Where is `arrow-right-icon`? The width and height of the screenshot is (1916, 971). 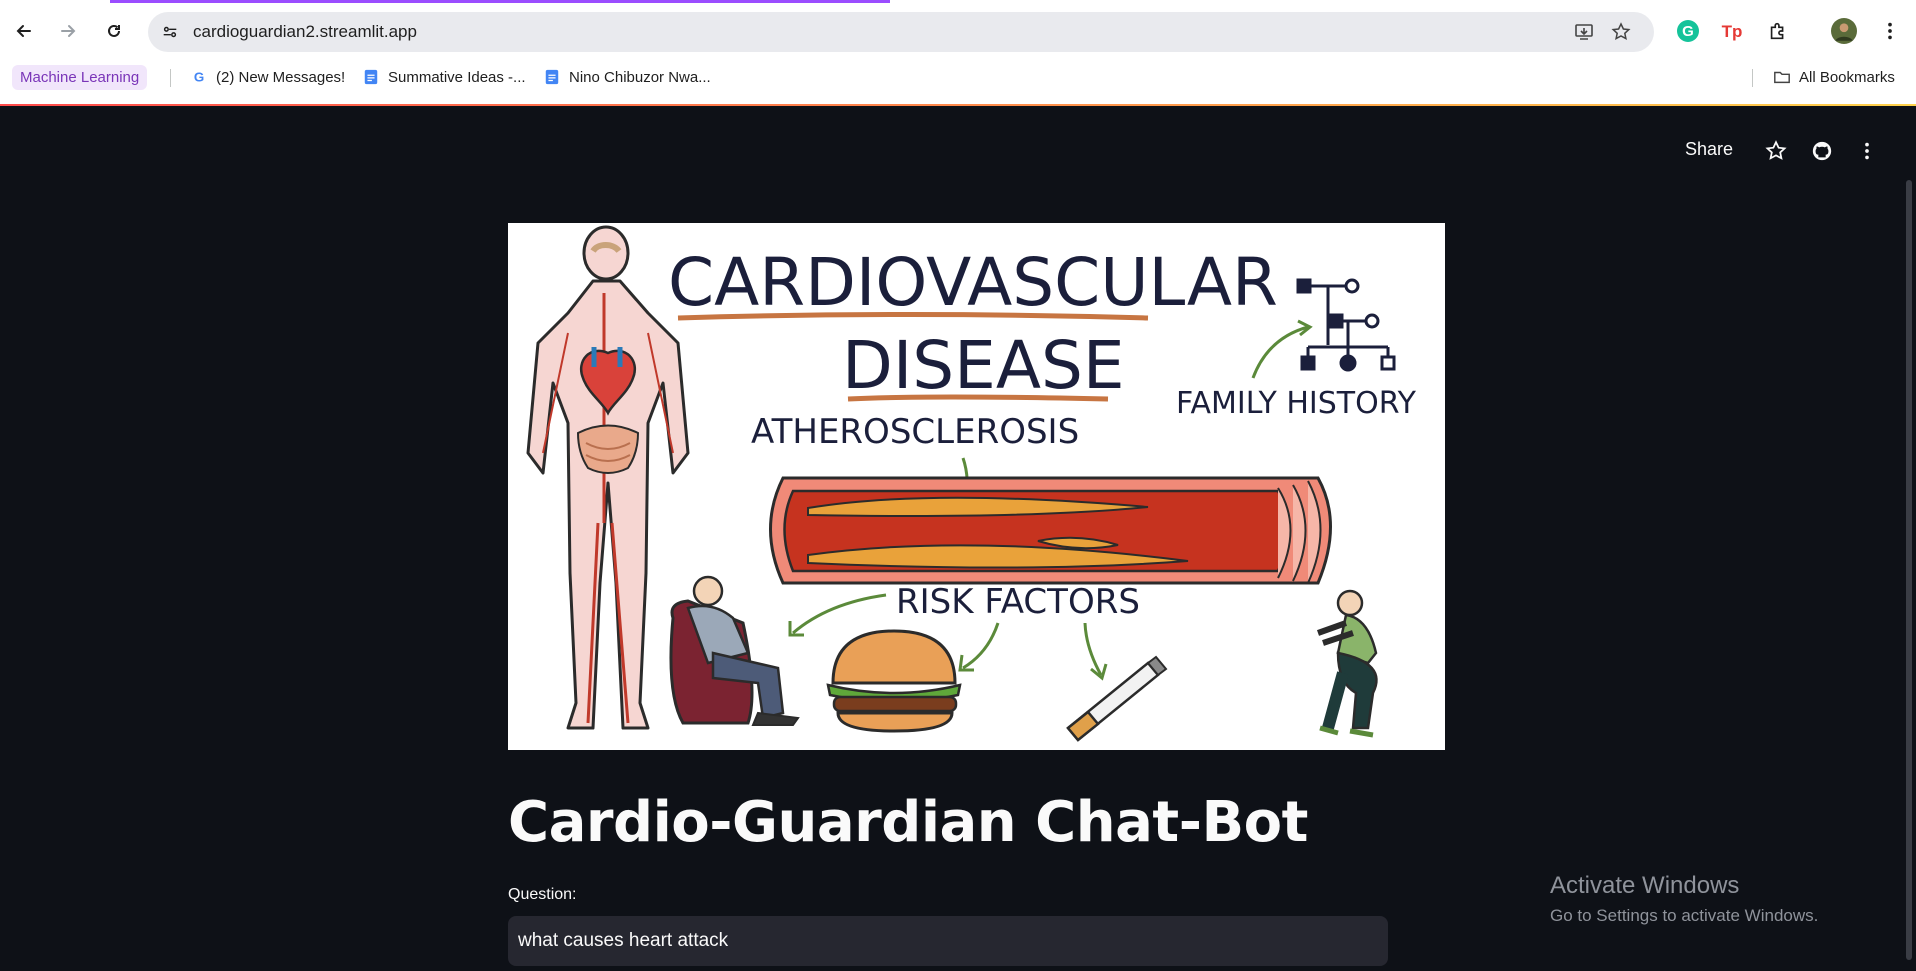 arrow-right-icon is located at coordinates (68, 31).